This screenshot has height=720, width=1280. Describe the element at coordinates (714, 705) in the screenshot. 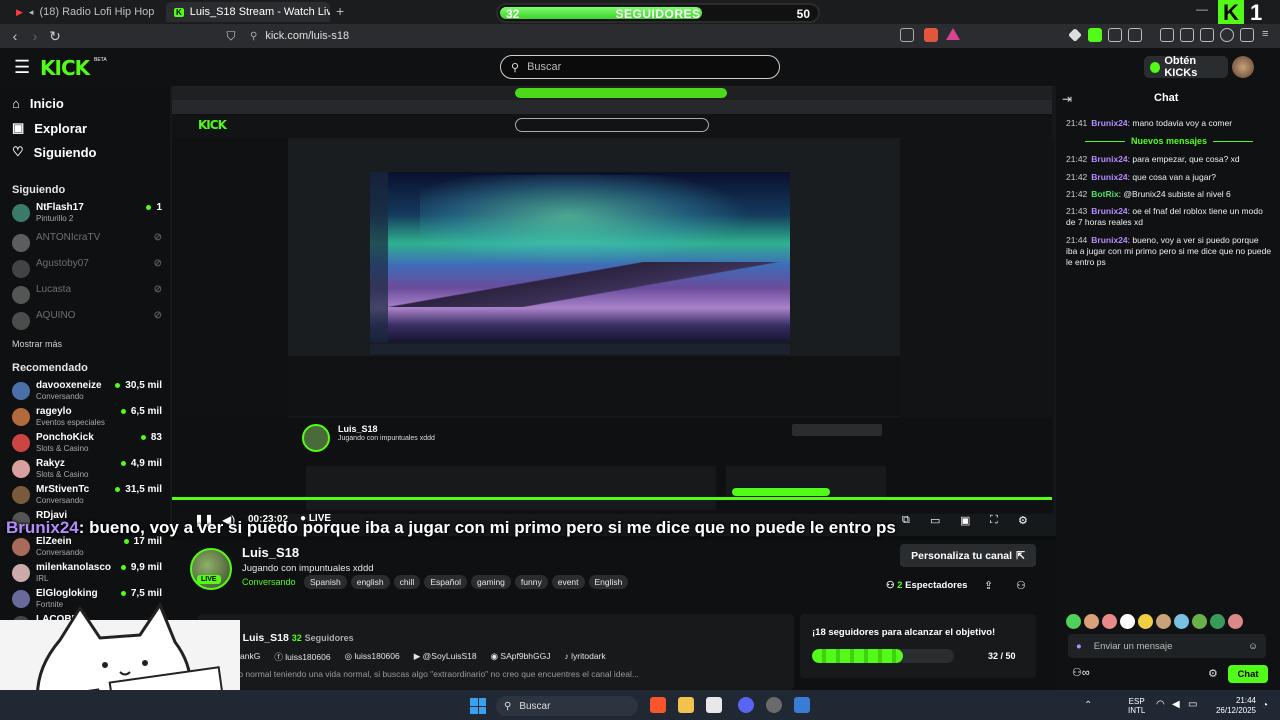

I see `store-icon` at that location.